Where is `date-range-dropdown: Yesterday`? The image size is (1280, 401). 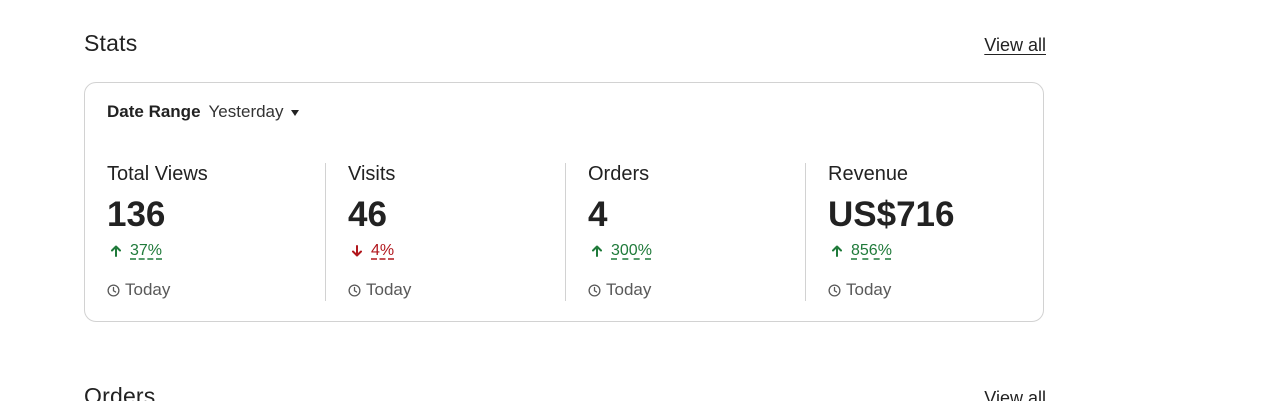 date-range-dropdown: Yesterday is located at coordinates (254, 112).